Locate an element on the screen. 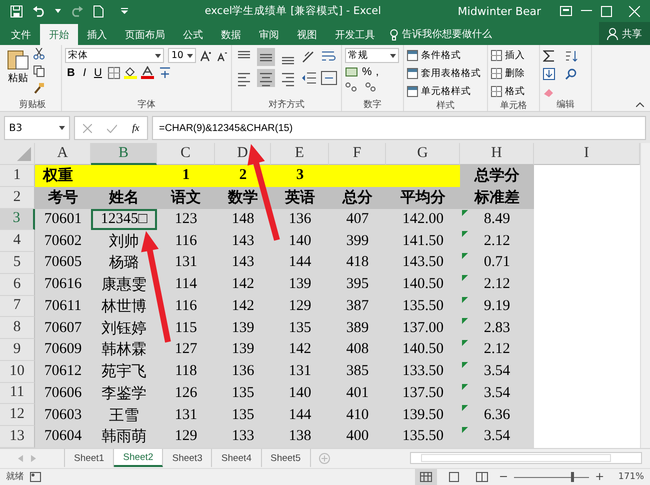 The image size is (650, 485). paste-button: 粘贴 is located at coordinates (18, 66).